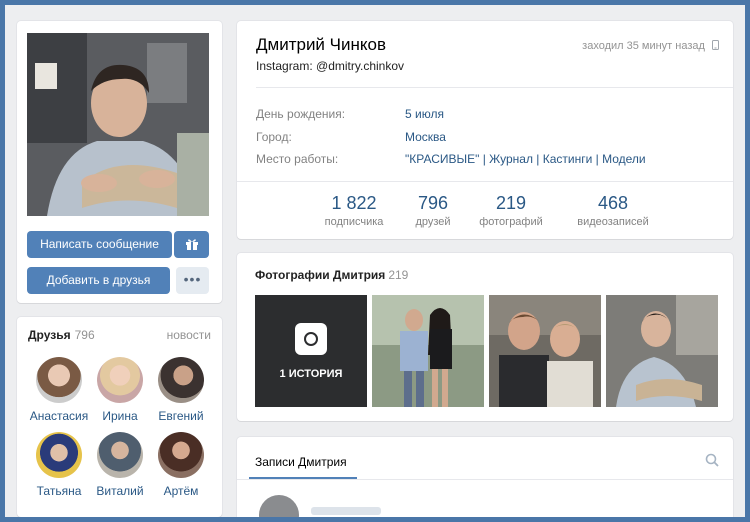 This screenshot has width=750, height=522. What do you see at coordinates (119, 336) in the screenshot?
I see `friends-header: Друзья 796 новости` at bounding box center [119, 336].